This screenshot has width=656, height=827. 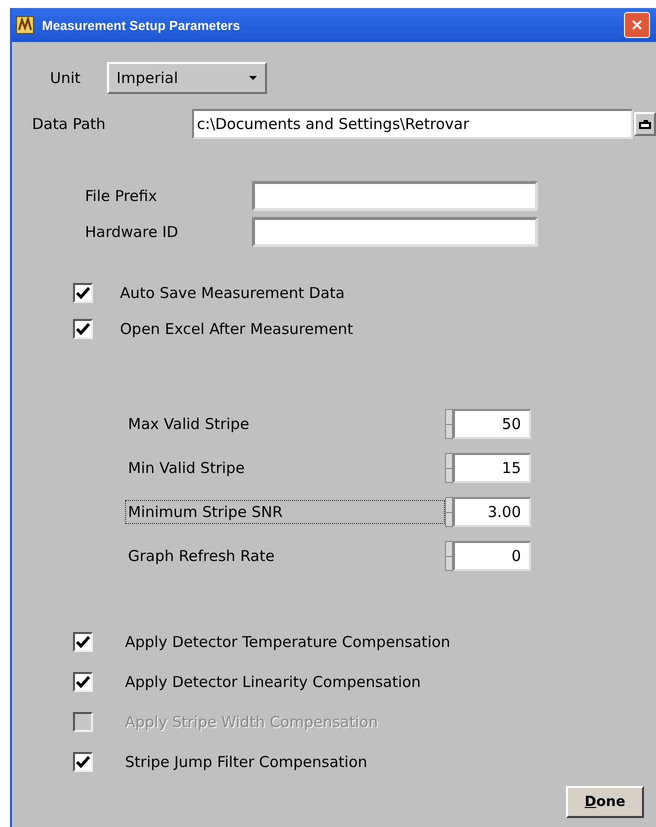 I want to click on field-label: Max Valid Stripe, so click(x=188, y=424).